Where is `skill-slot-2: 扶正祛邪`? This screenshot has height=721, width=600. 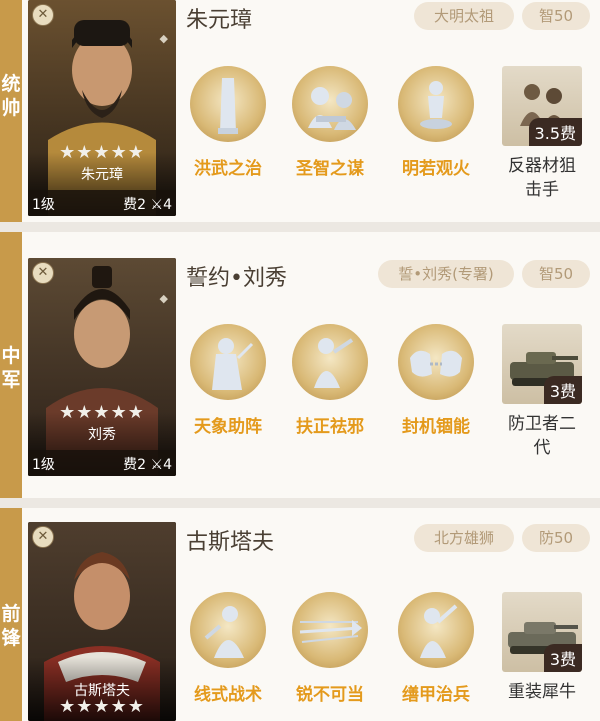
skill-slot-2: 扶正祛邪 is located at coordinates (330, 380).